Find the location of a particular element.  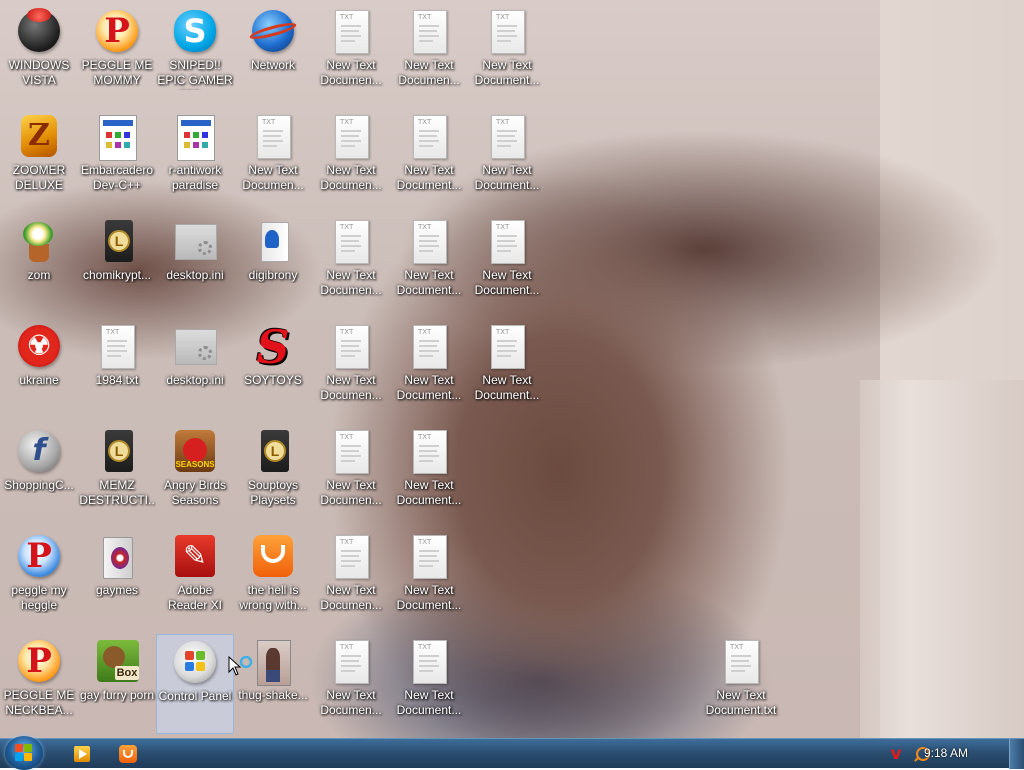

taskbar-uc-browser-button is located at coordinates (127, 754).